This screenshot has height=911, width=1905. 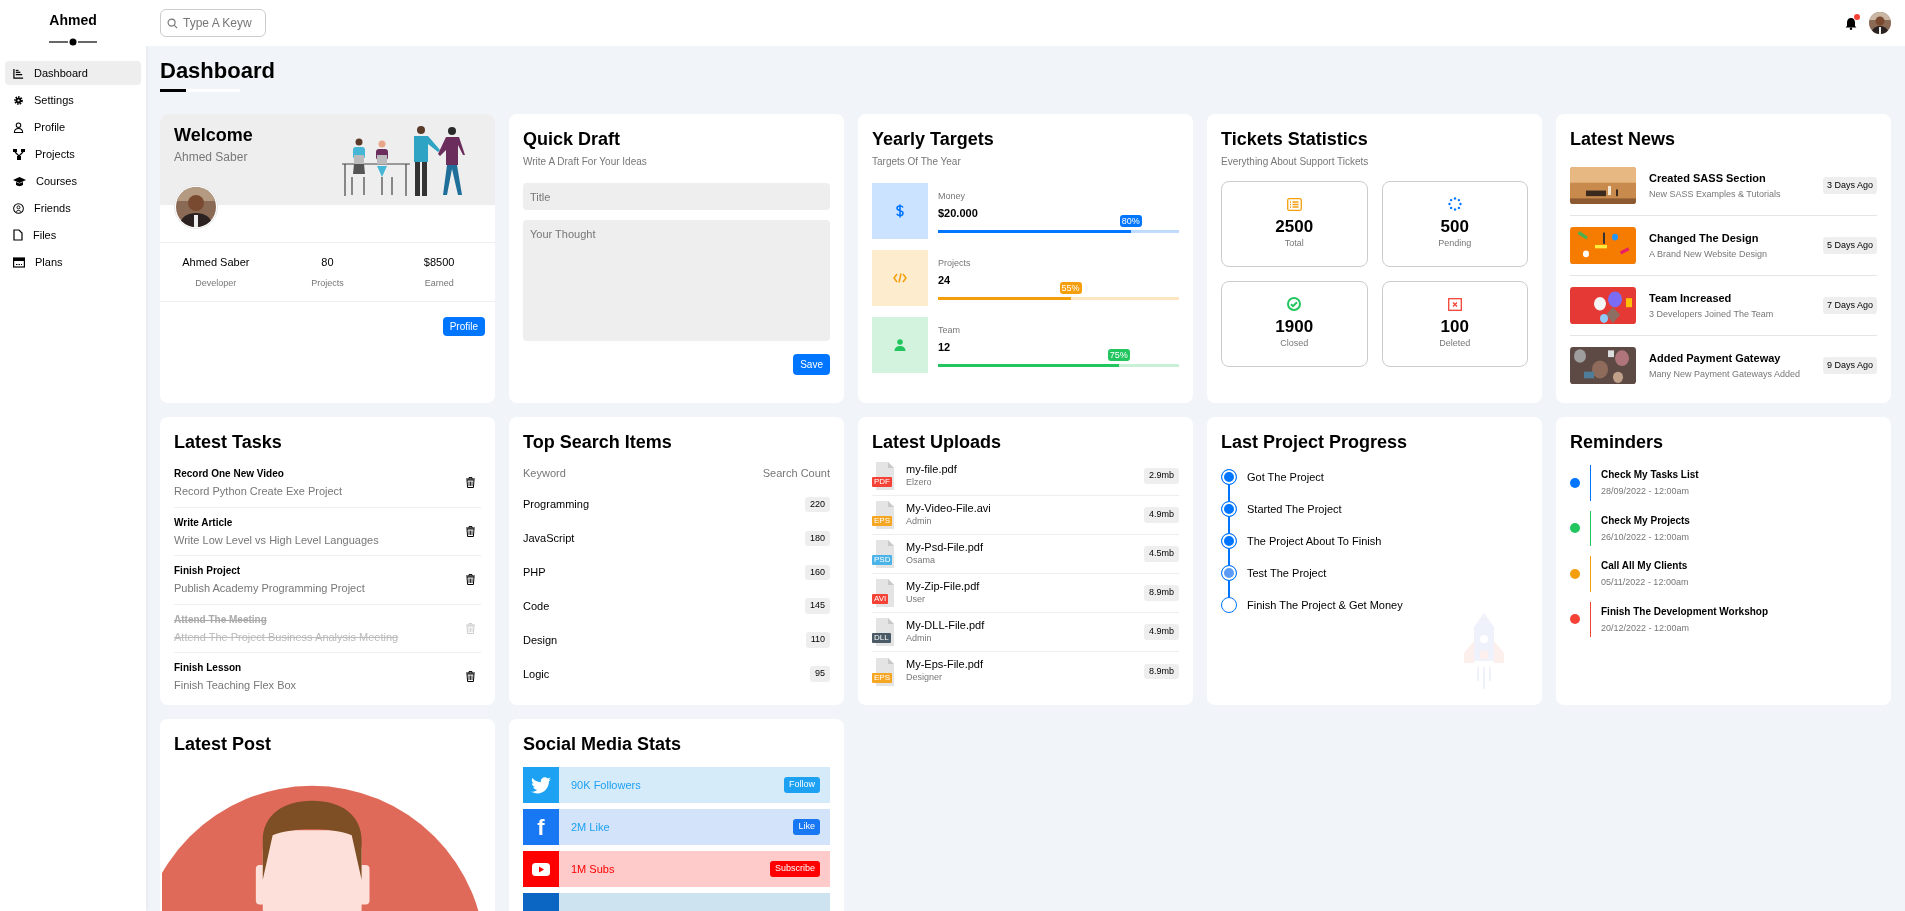 What do you see at coordinates (1287, 573) in the screenshot?
I see `step-label: Test The Project` at bounding box center [1287, 573].